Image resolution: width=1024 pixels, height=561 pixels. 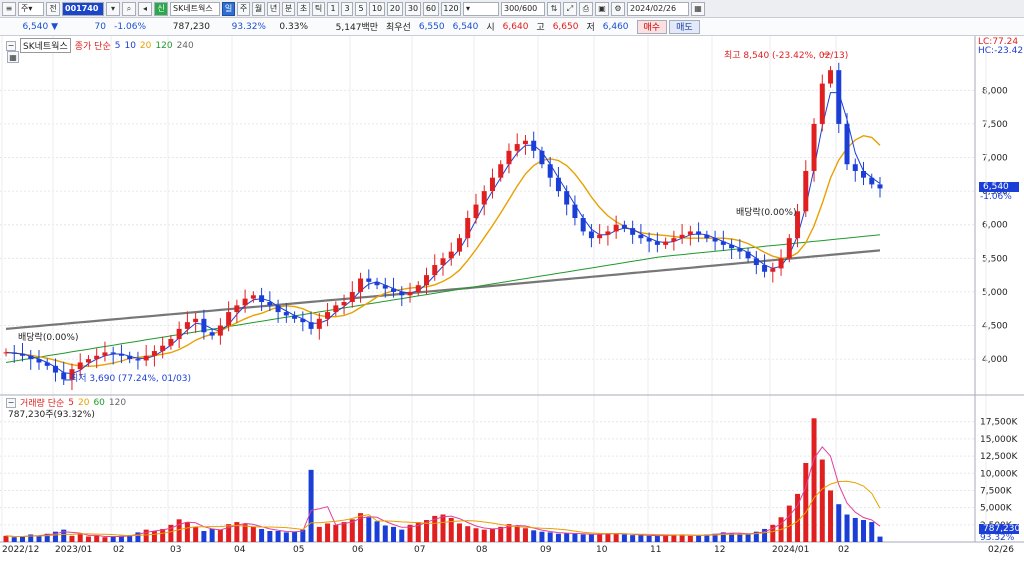 I want to click on period-weekly: 주, so click(x=243, y=8).